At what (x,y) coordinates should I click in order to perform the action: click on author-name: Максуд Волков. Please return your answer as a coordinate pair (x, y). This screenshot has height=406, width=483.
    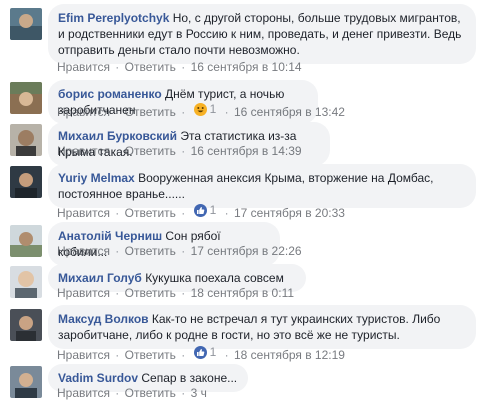
    Looking at the image, I should click on (103, 319).